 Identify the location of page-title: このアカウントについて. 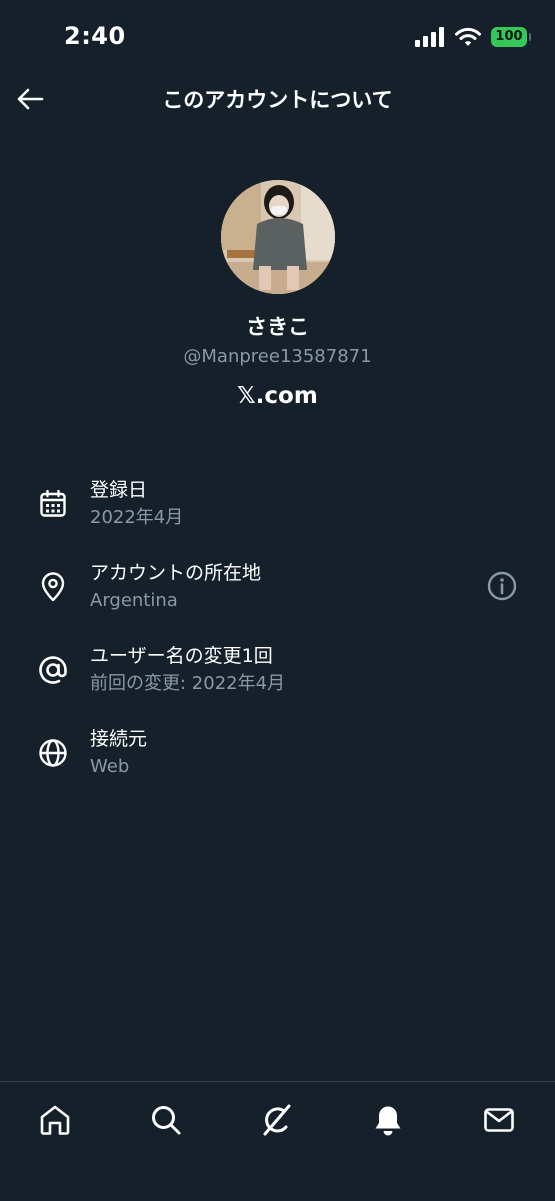
(277, 100).